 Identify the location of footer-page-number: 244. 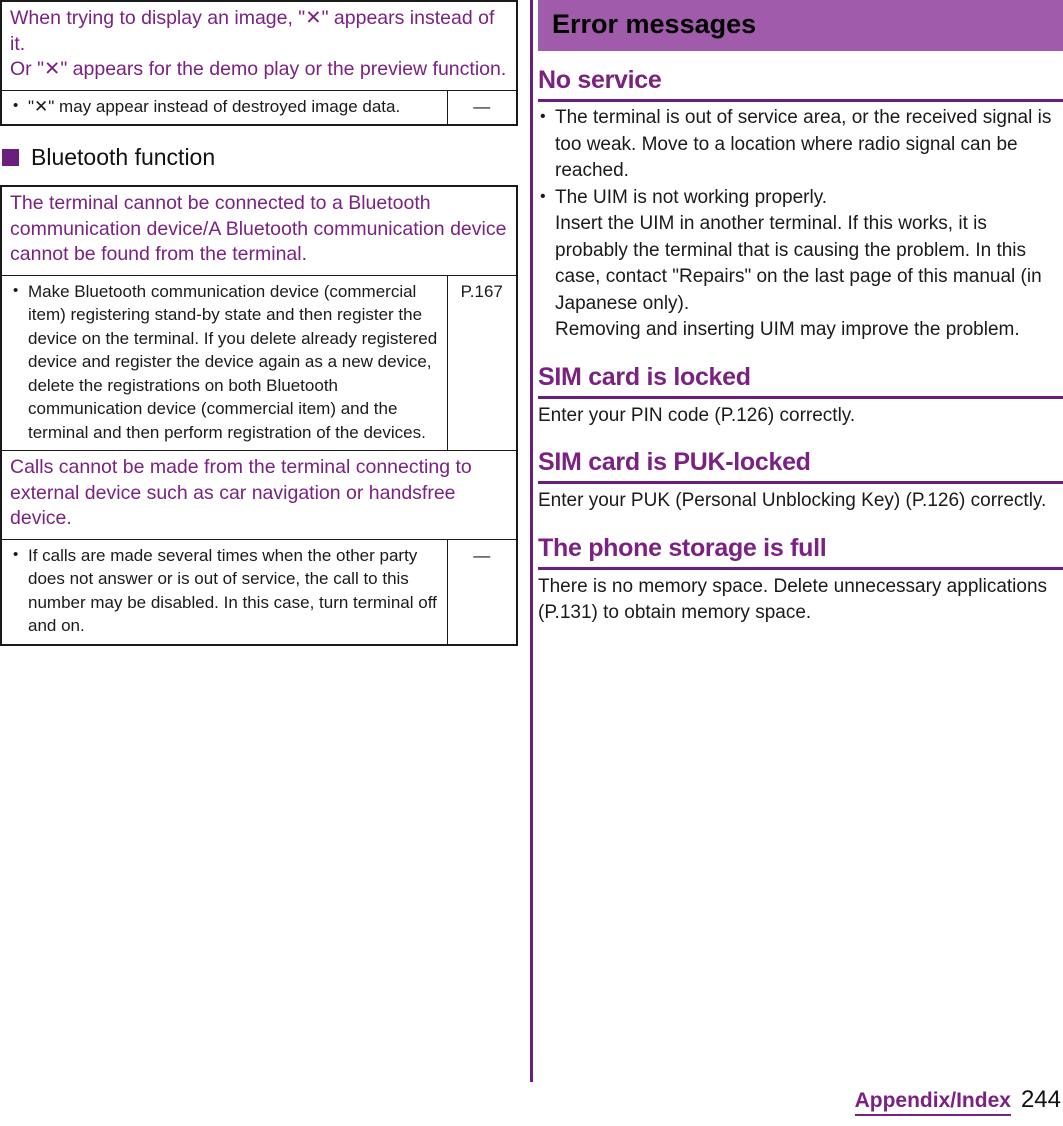
(1040, 1099).